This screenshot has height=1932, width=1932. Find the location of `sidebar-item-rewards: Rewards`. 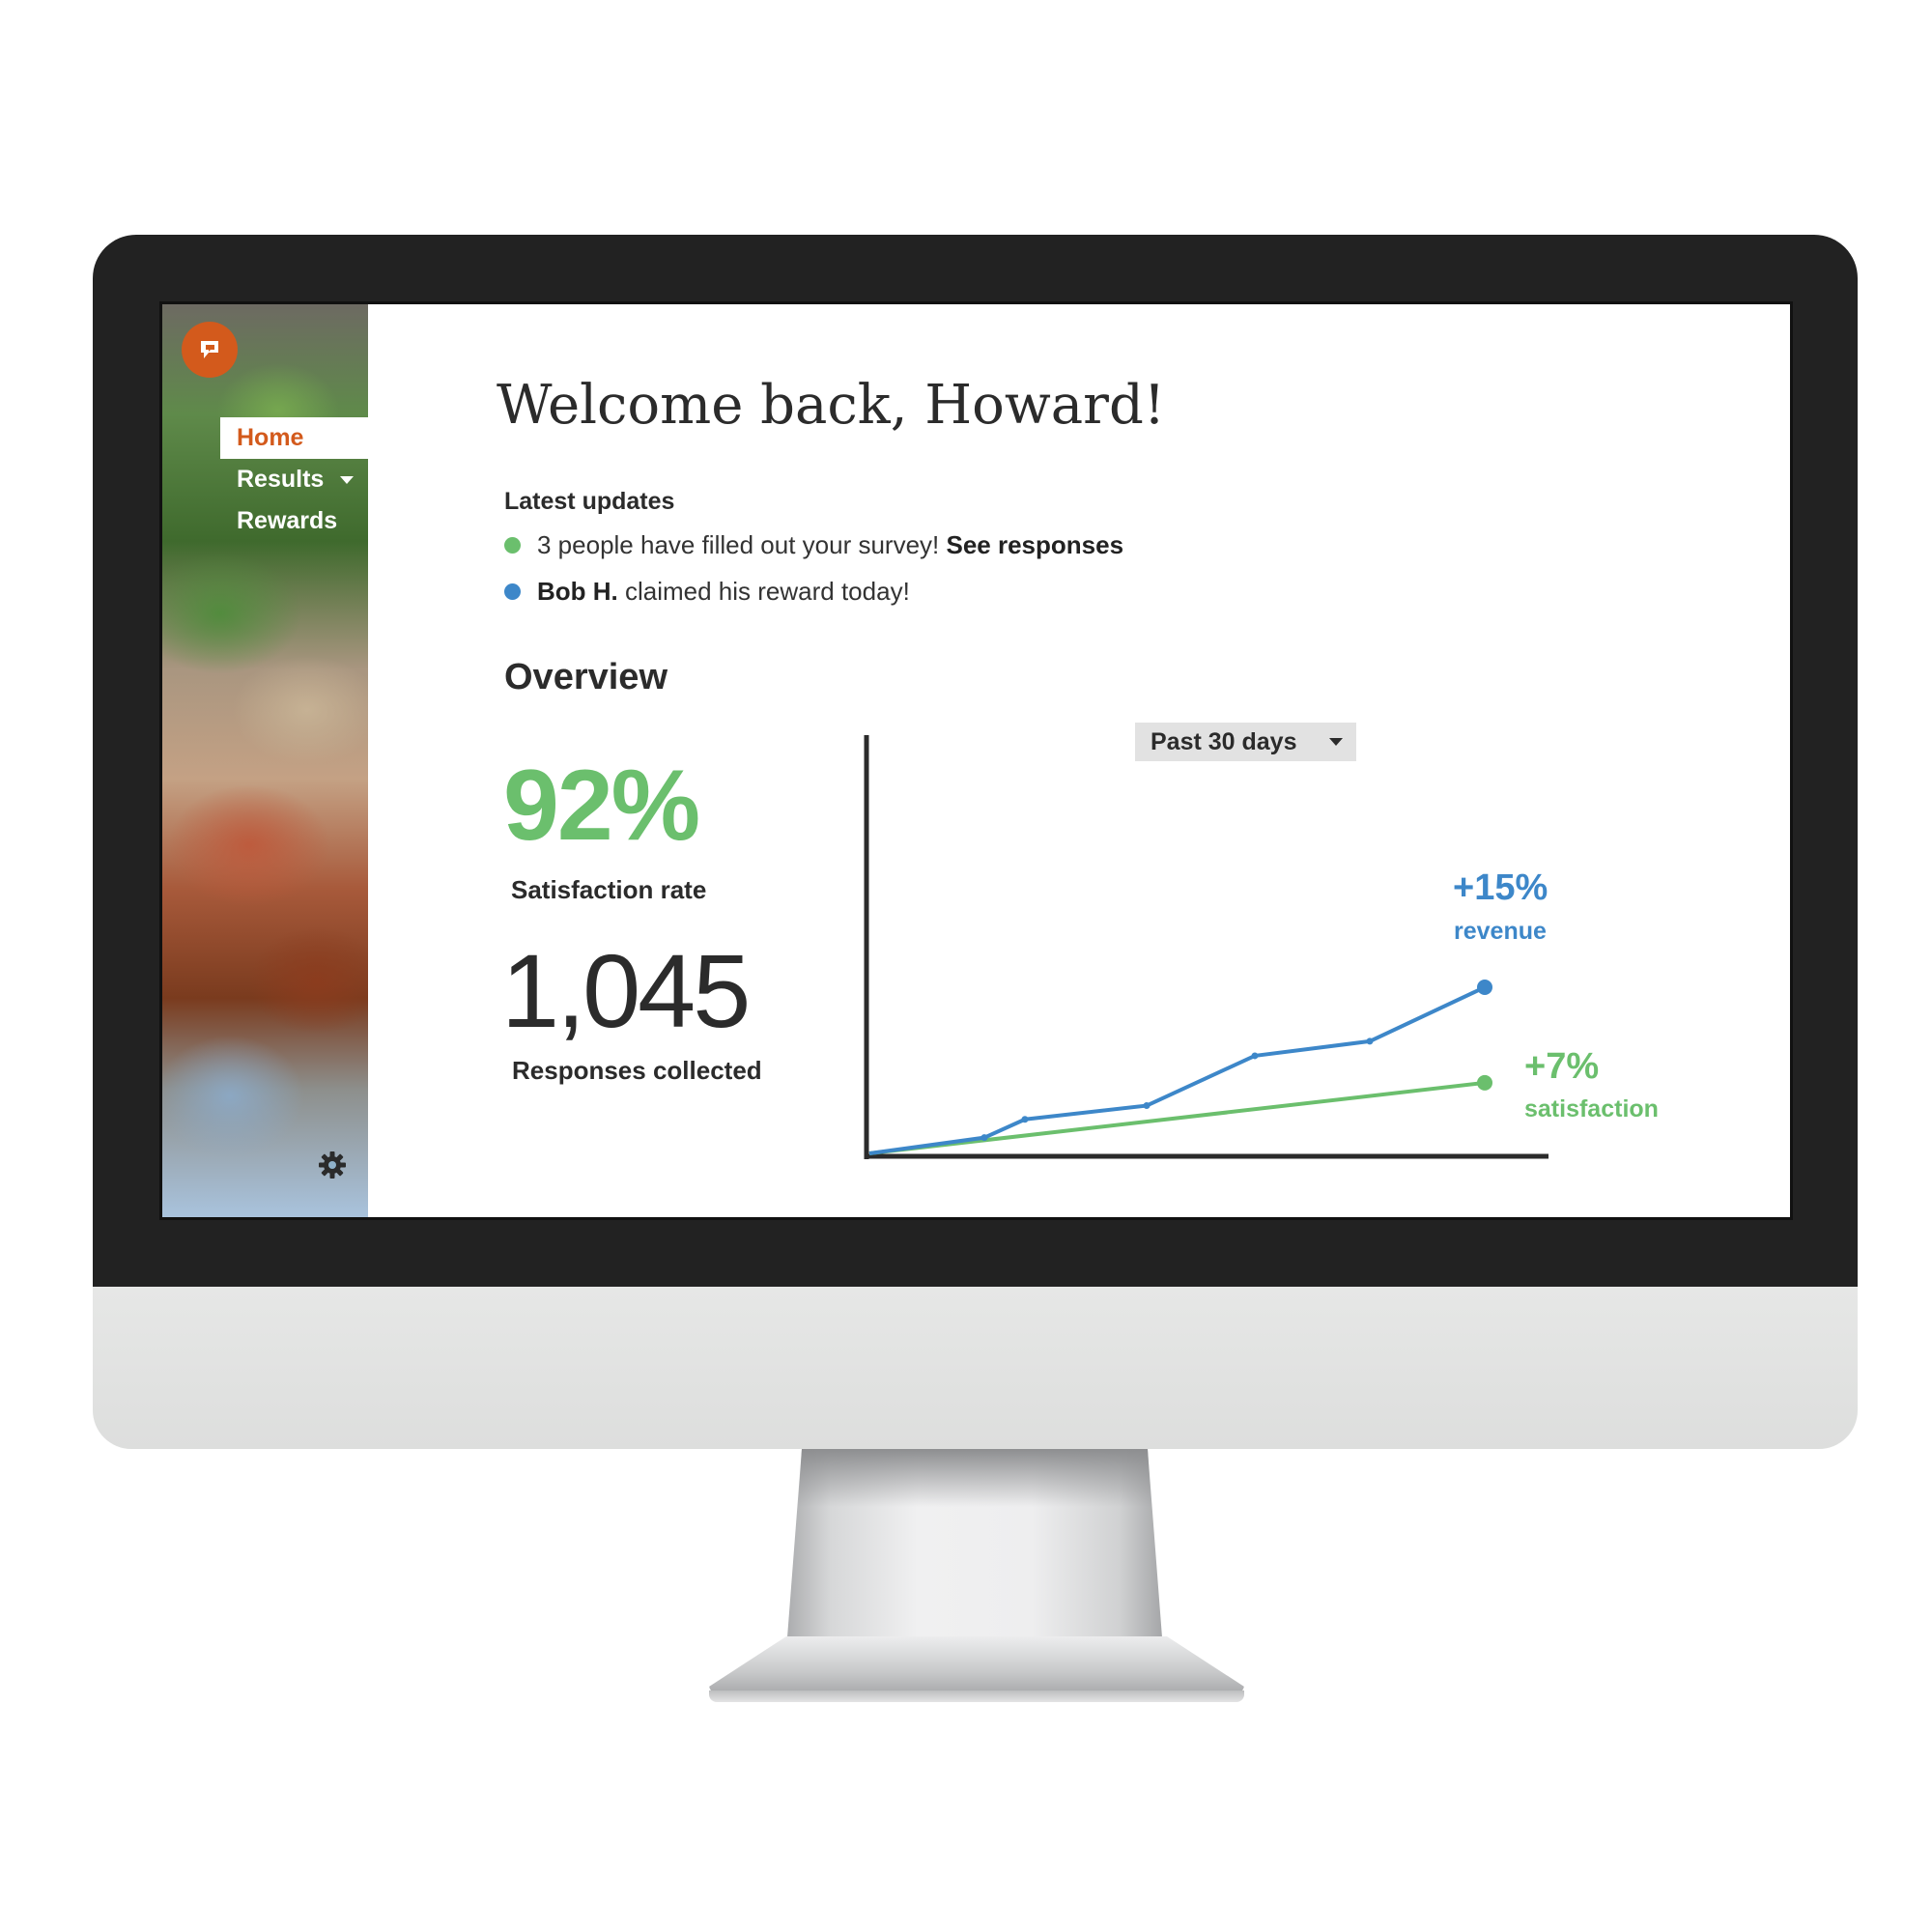

sidebar-item-rewards: Rewards is located at coordinates (294, 521).